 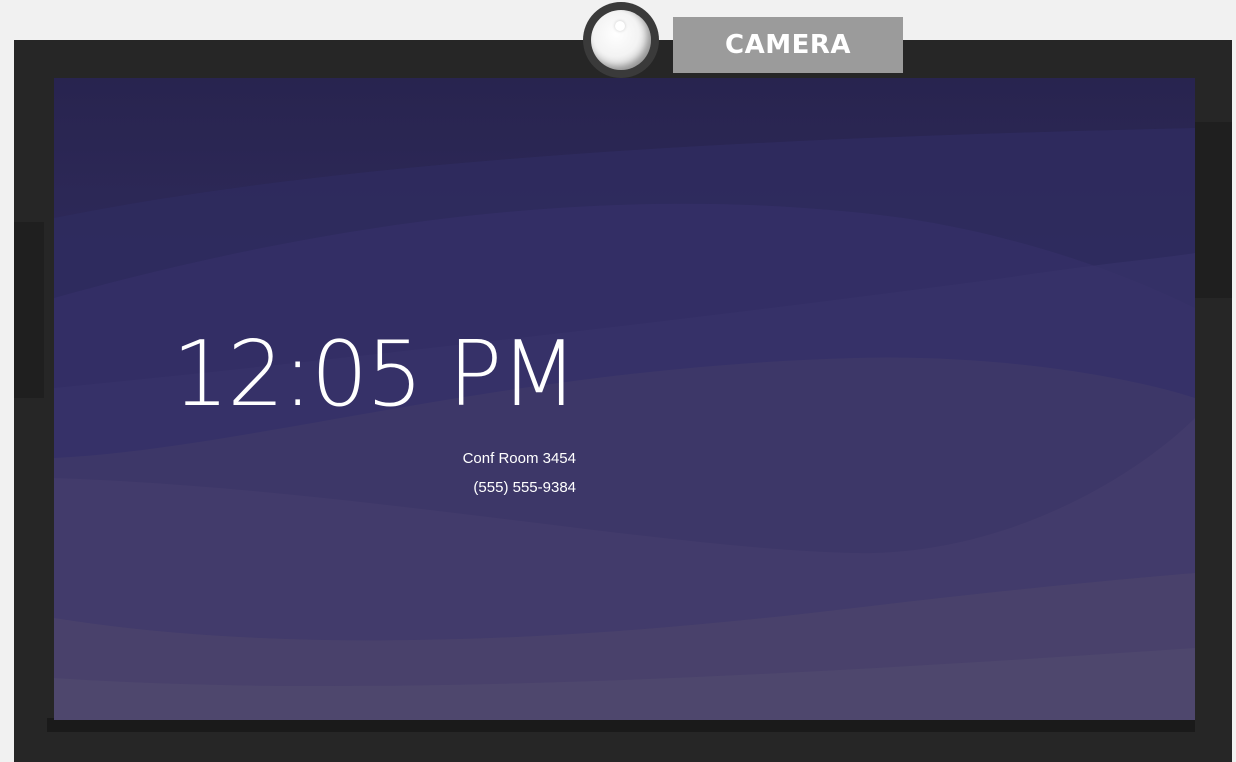 What do you see at coordinates (465, 473) in the screenshot?
I see `room-info: Conf Room 3454 (555) 555-9384` at bounding box center [465, 473].